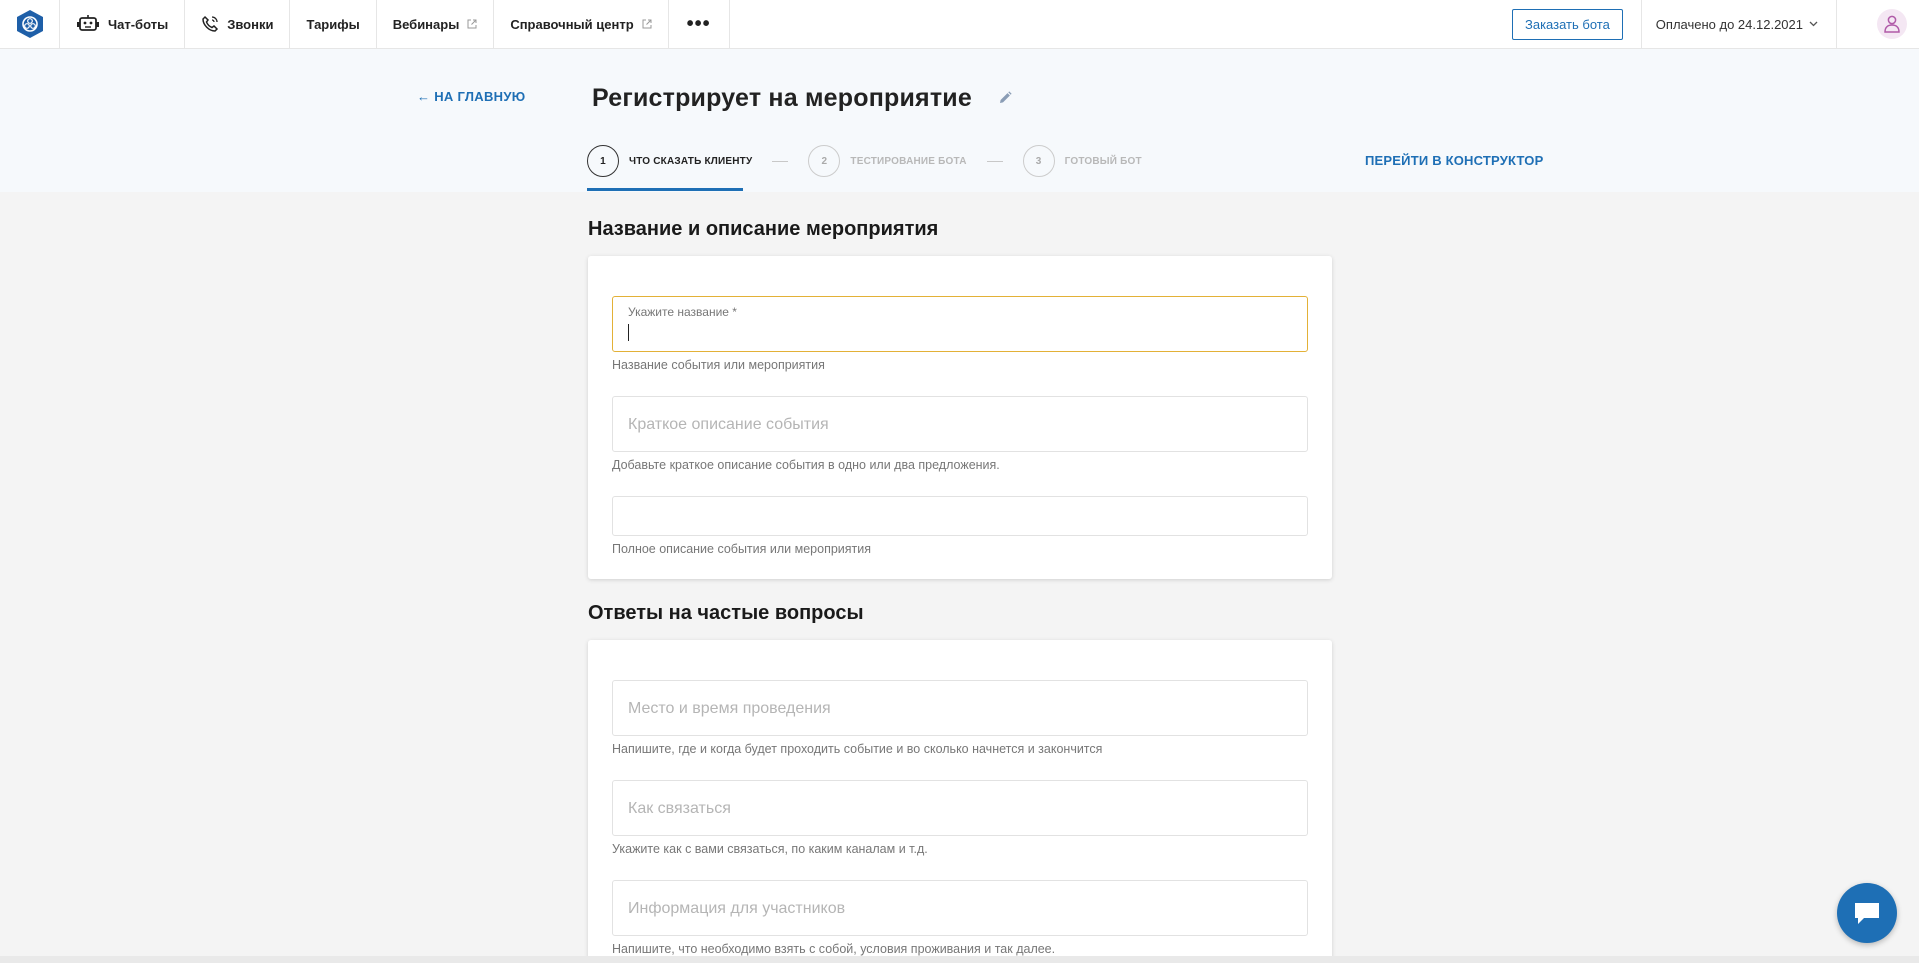 This screenshot has width=1919, height=963. I want to click on active-step-indicator, so click(665, 189).